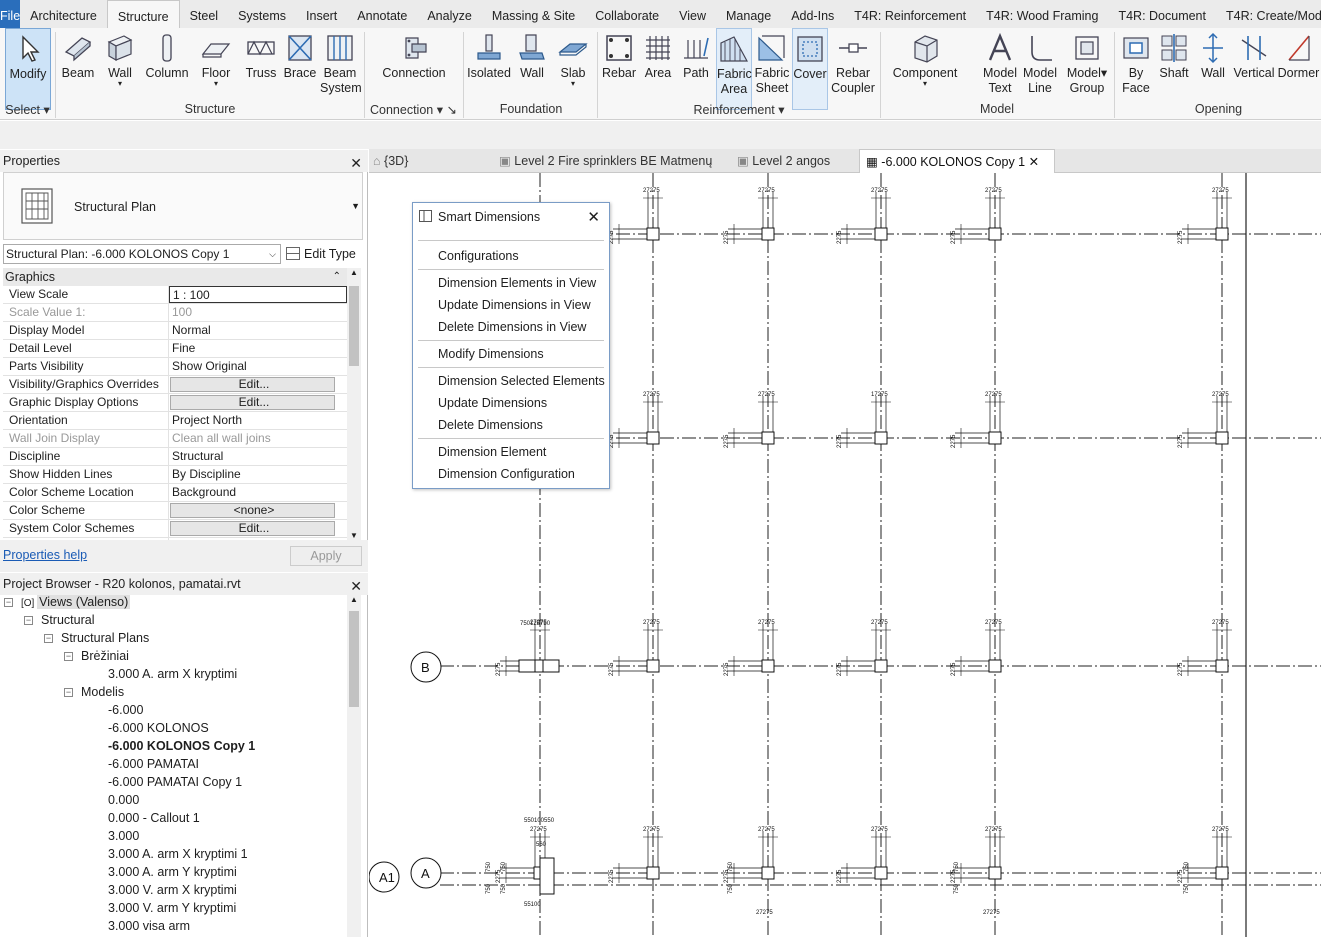 The image size is (1321, 937). Describe the element at coordinates (612, 161) in the screenshot. I see `view-tab-level2-sprinklers: ▣ Level 2 Fire sprinklers BE Matmenų` at that location.